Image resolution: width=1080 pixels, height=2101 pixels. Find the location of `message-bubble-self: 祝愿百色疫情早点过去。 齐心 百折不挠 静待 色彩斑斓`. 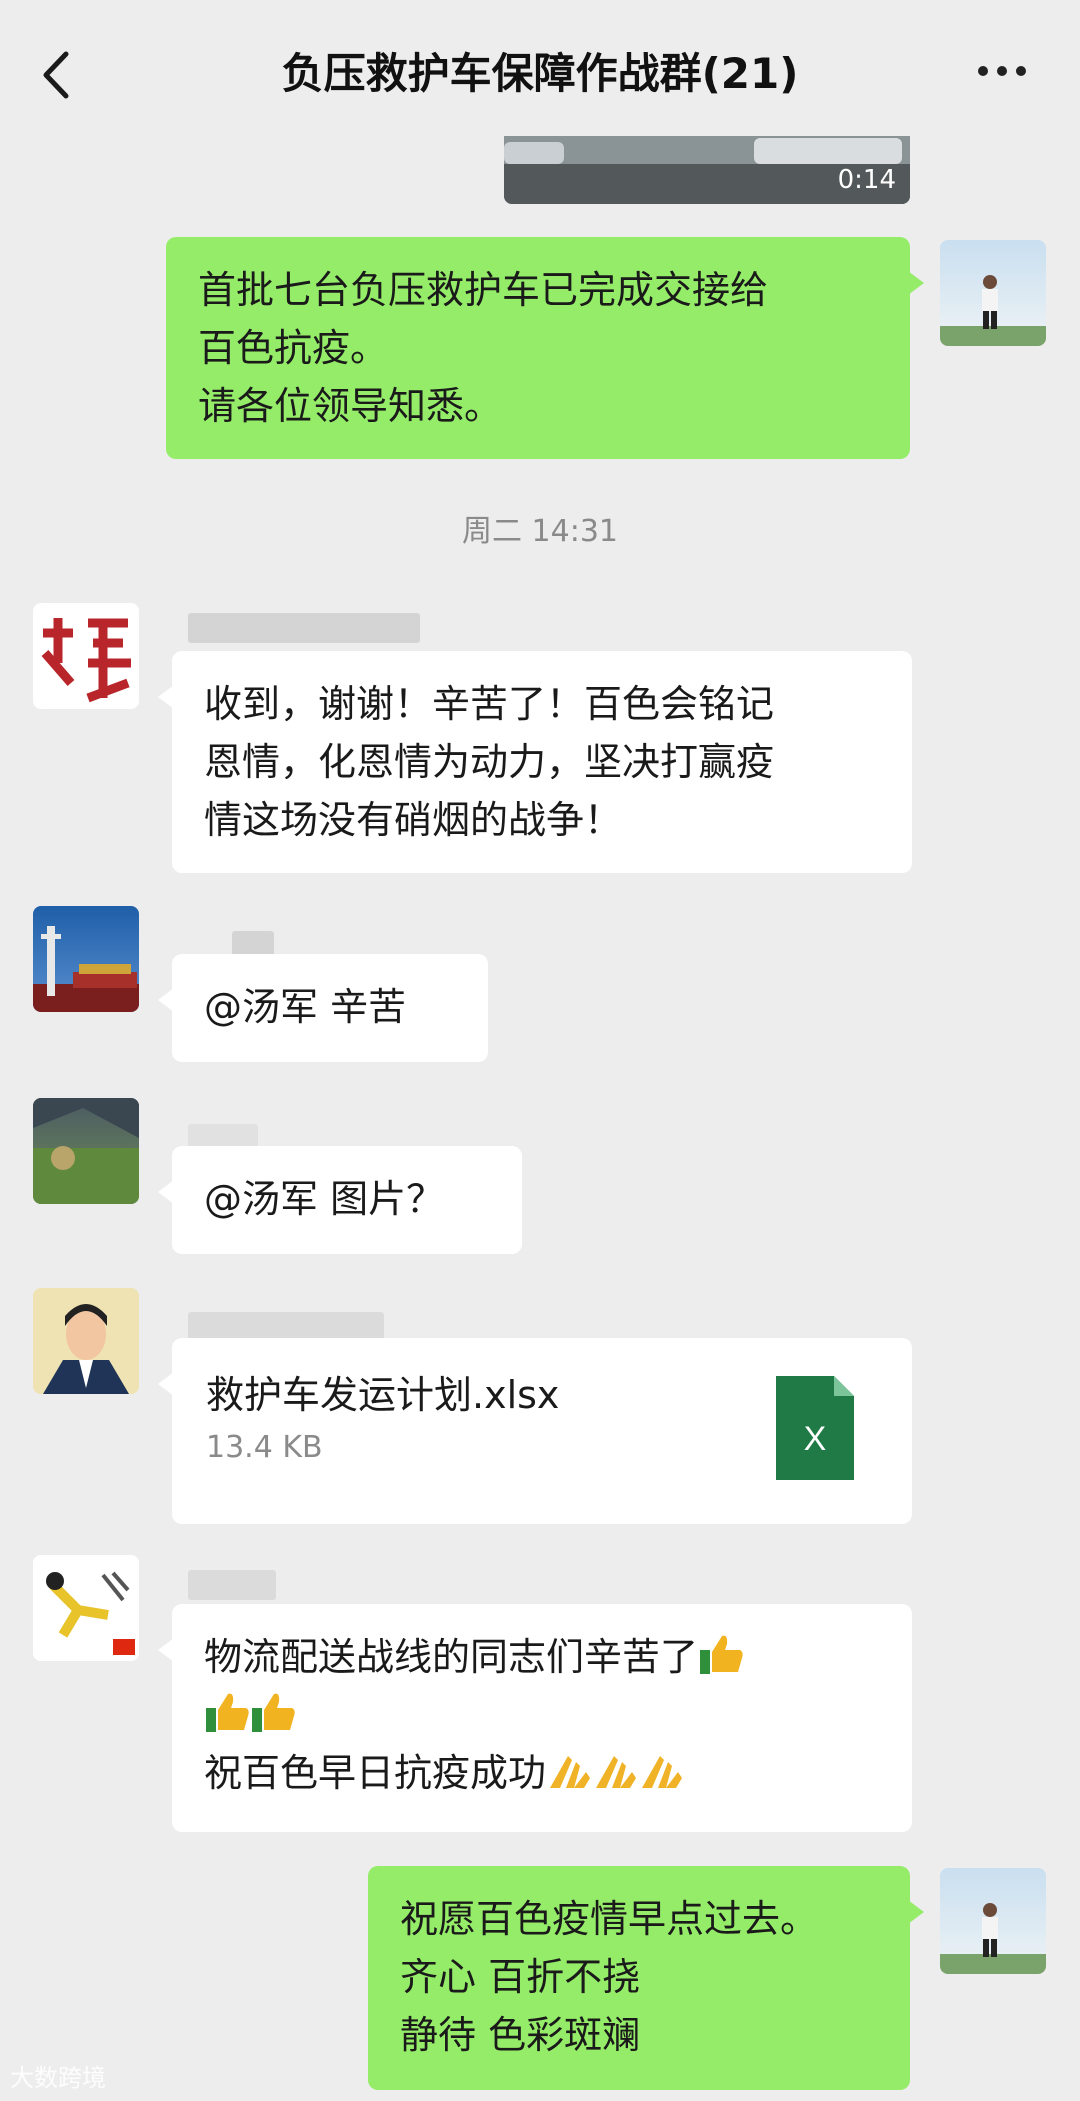

message-bubble-self: 祝愿百色疫情早点过去。 齐心 百折不挠 静待 色彩斑斓 is located at coordinates (646, 1978).